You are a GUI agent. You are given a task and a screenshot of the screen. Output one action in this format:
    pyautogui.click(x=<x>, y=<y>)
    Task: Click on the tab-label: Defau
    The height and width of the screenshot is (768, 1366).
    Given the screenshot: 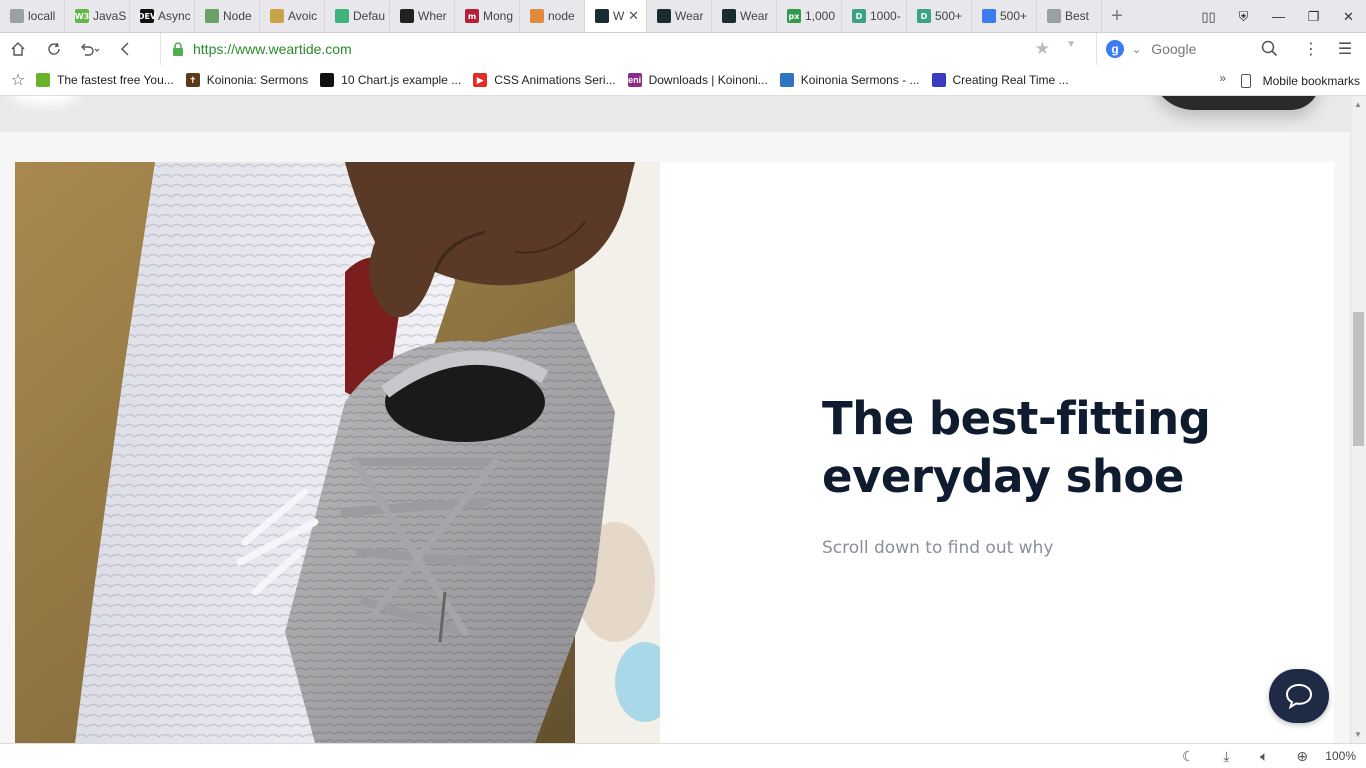 What is the action you would take?
    pyautogui.click(x=369, y=16)
    